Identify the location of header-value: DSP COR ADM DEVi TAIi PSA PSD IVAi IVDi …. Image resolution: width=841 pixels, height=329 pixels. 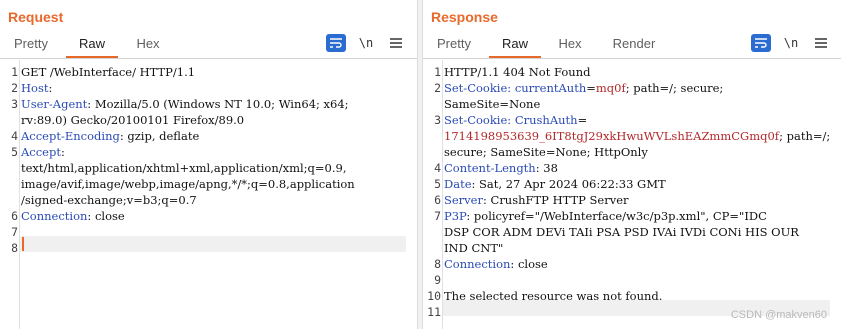
(621, 232).